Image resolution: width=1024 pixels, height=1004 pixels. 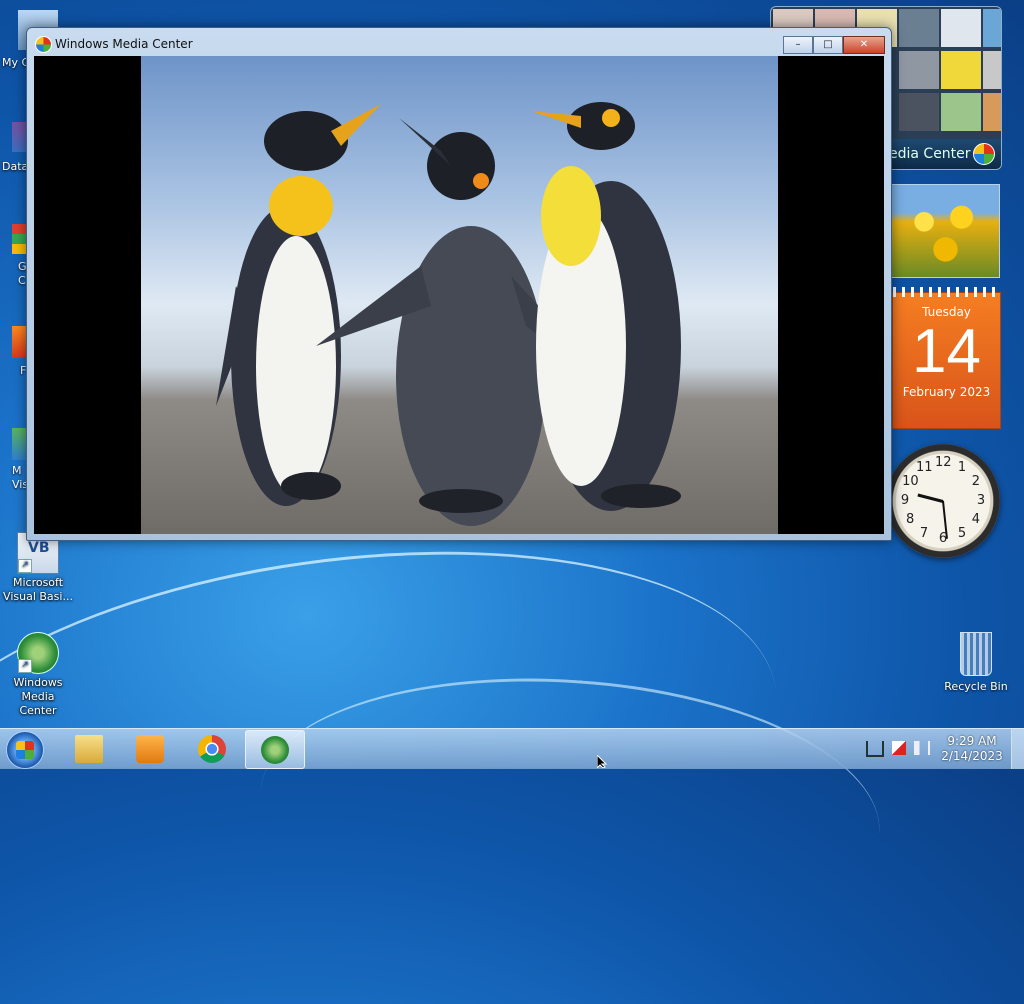 What do you see at coordinates (943, 538) in the screenshot?
I see `clock-number: 6` at bounding box center [943, 538].